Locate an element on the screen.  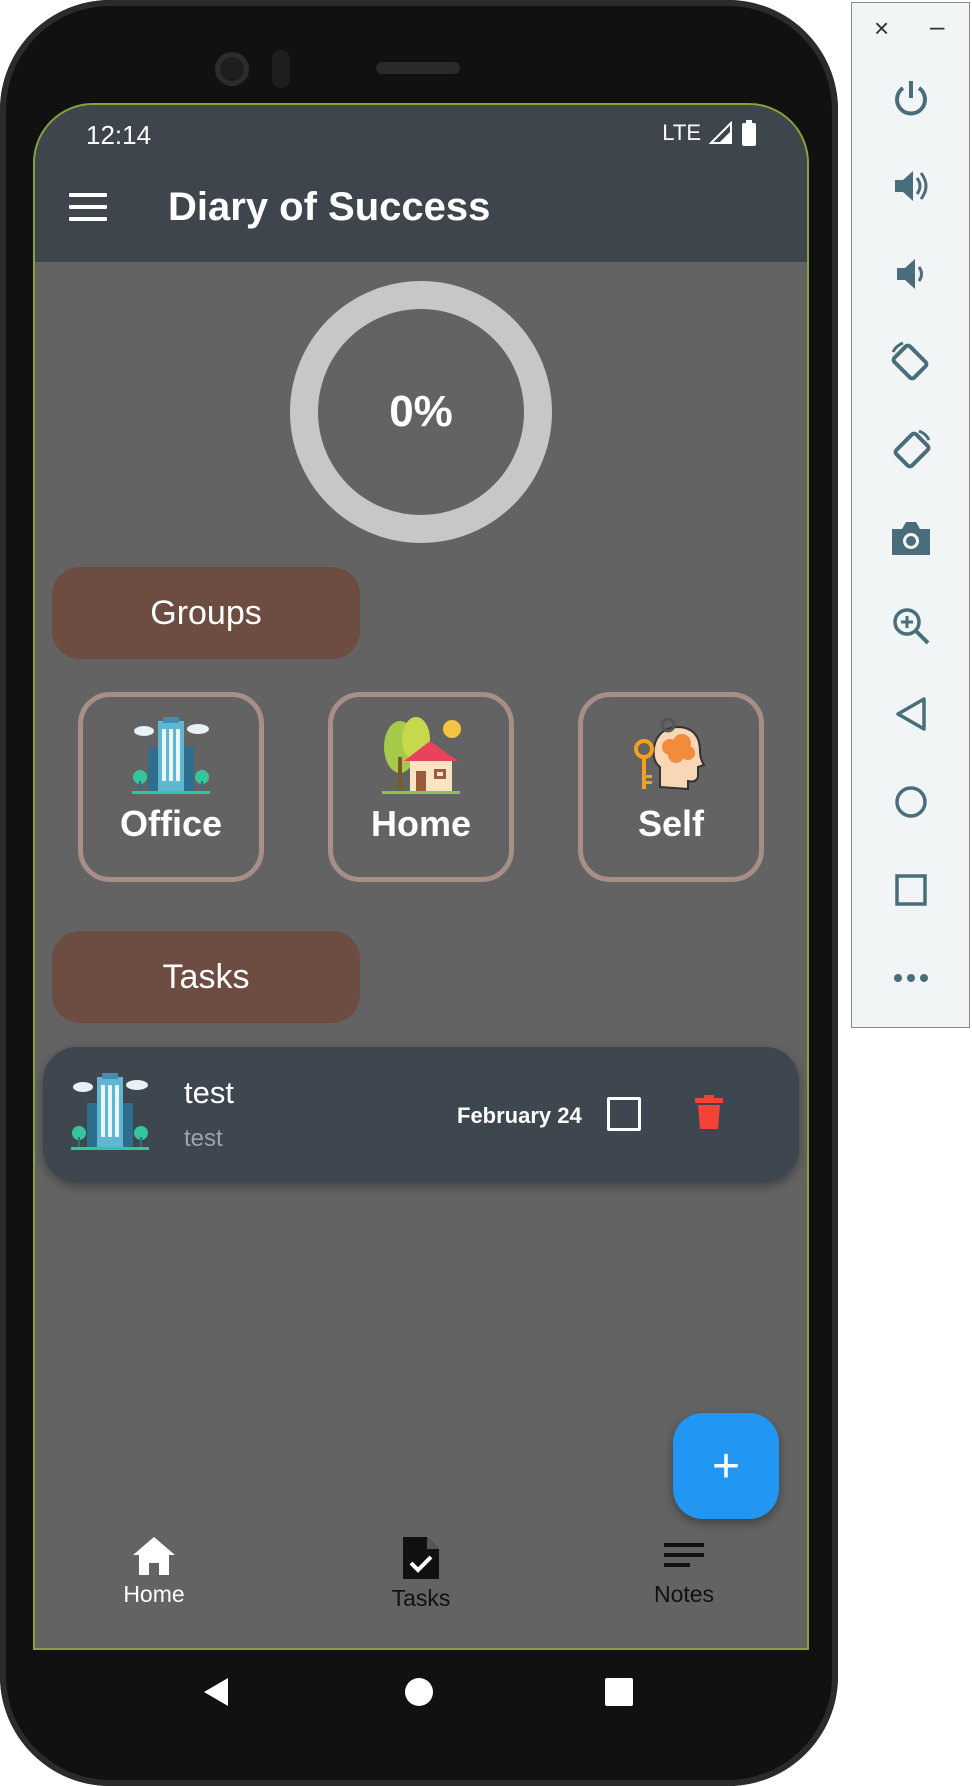
task-done-checkbox is located at coordinates (624, 1114).